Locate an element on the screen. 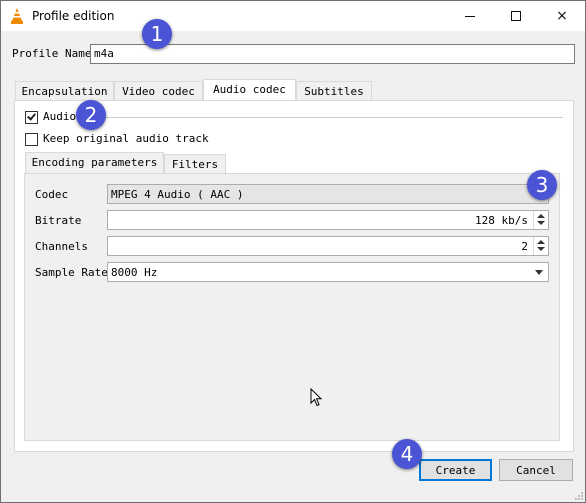 This screenshot has height=503, width=586. bitrate-spinner is located at coordinates (540, 220).